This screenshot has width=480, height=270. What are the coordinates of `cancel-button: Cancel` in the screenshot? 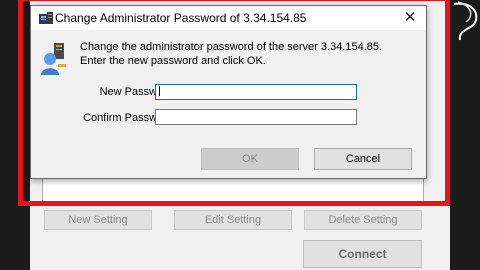 It's located at (363, 159).